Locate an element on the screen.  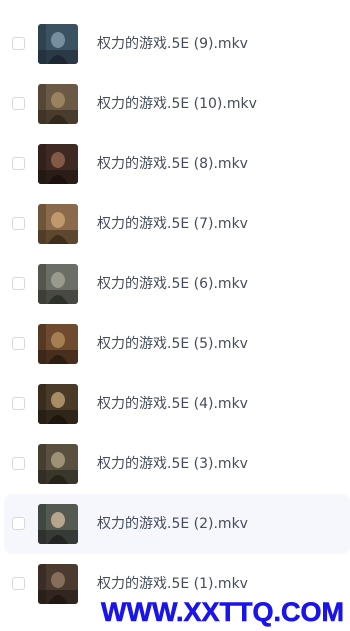
file-name: 权力的游戏.5E (3).mkv is located at coordinates (172, 464).